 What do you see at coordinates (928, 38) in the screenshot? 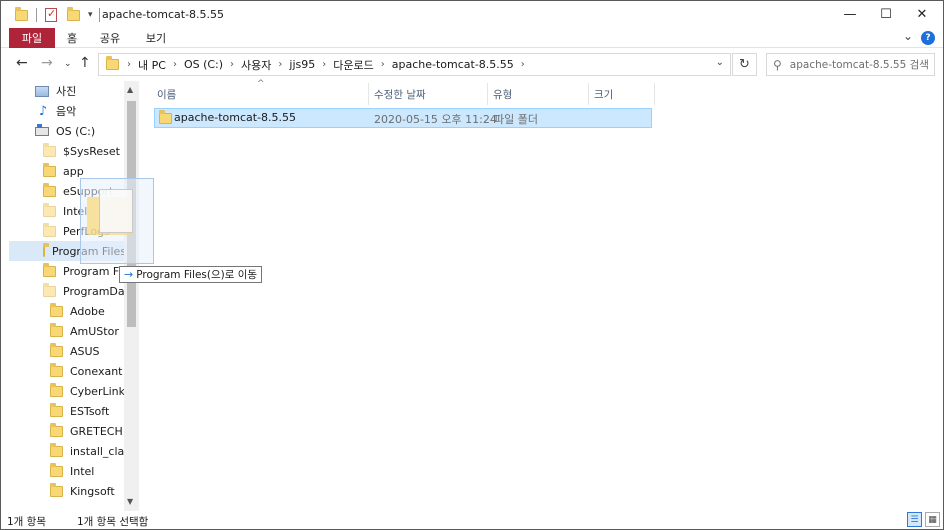
I see `help-icon: ?` at bounding box center [928, 38].